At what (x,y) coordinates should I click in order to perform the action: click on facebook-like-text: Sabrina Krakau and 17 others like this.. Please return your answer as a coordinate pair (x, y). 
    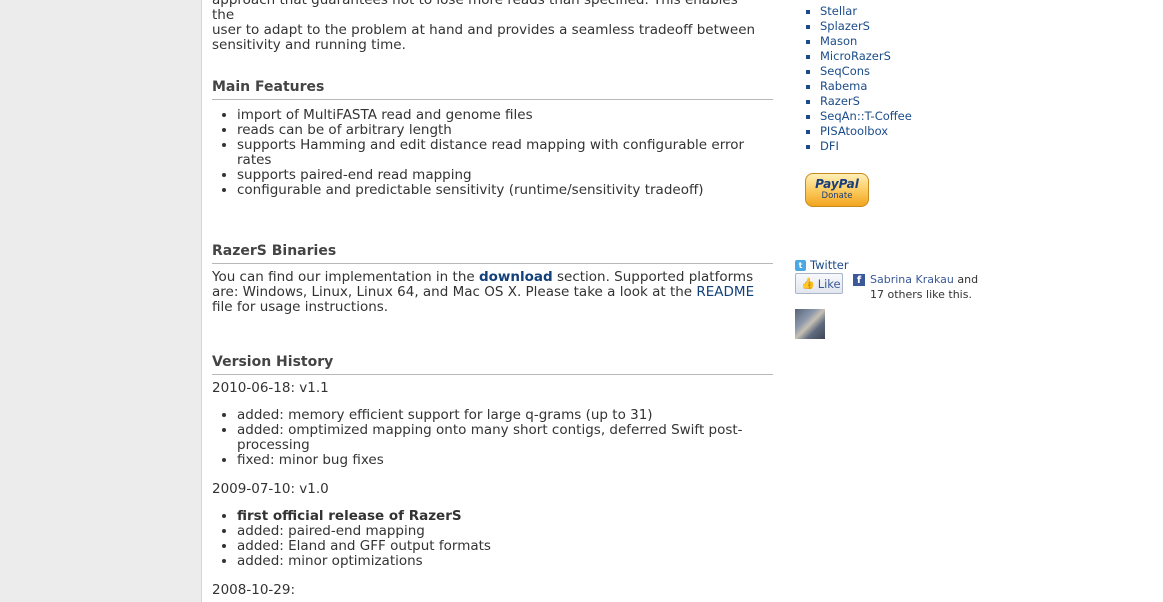
    Looking at the image, I should click on (940, 287).